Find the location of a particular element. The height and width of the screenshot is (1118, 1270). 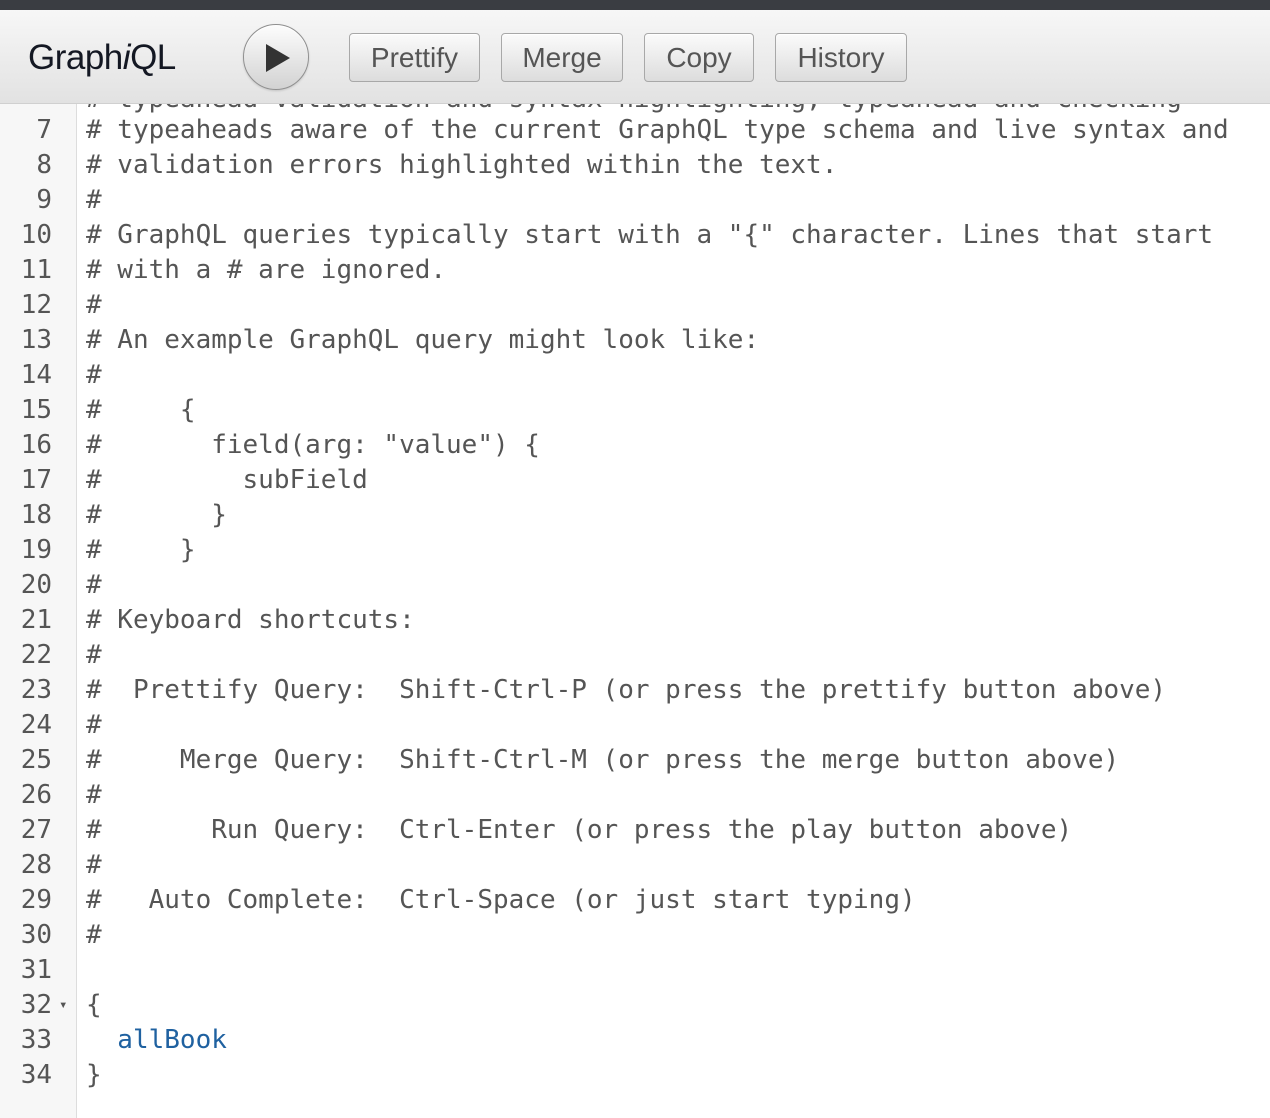

code-line: 33 allBook is located at coordinates (635, 1040).